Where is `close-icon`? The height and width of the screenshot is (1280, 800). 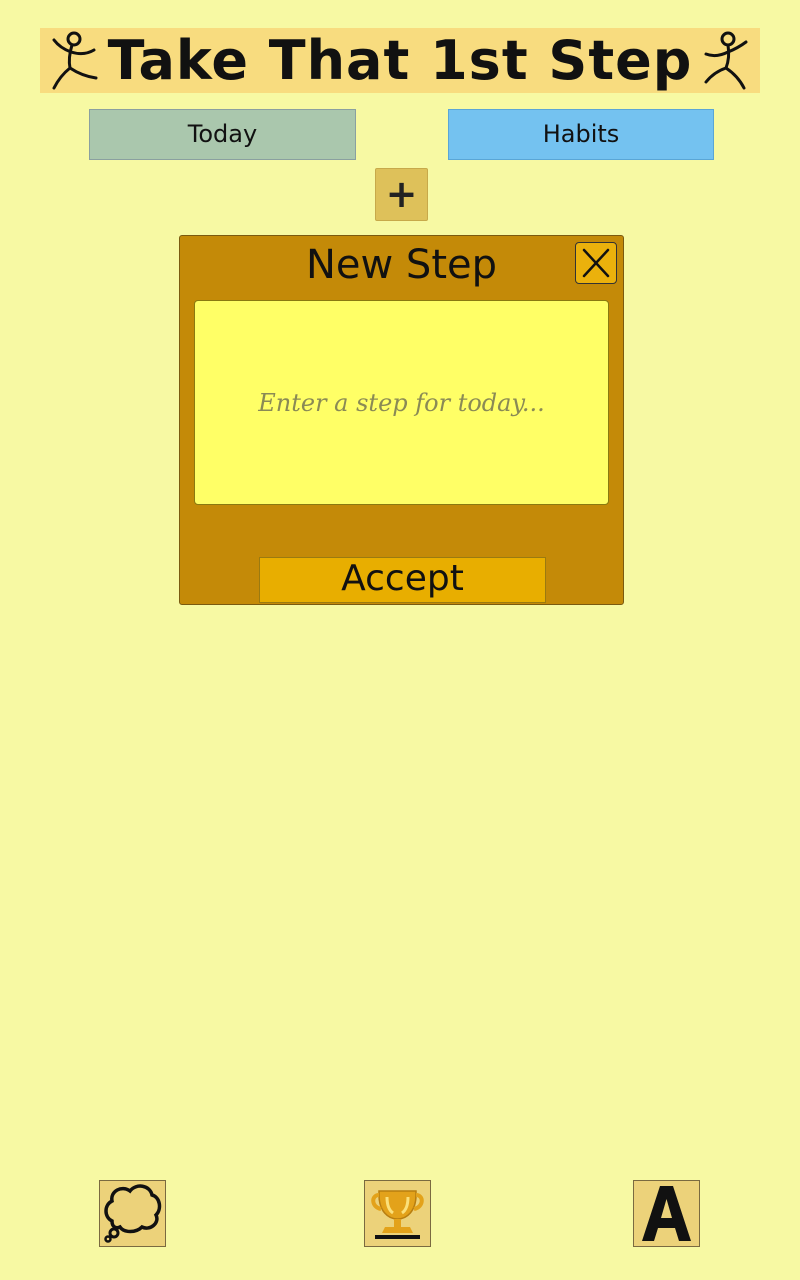
close-icon is located at coordinates (596, 263).